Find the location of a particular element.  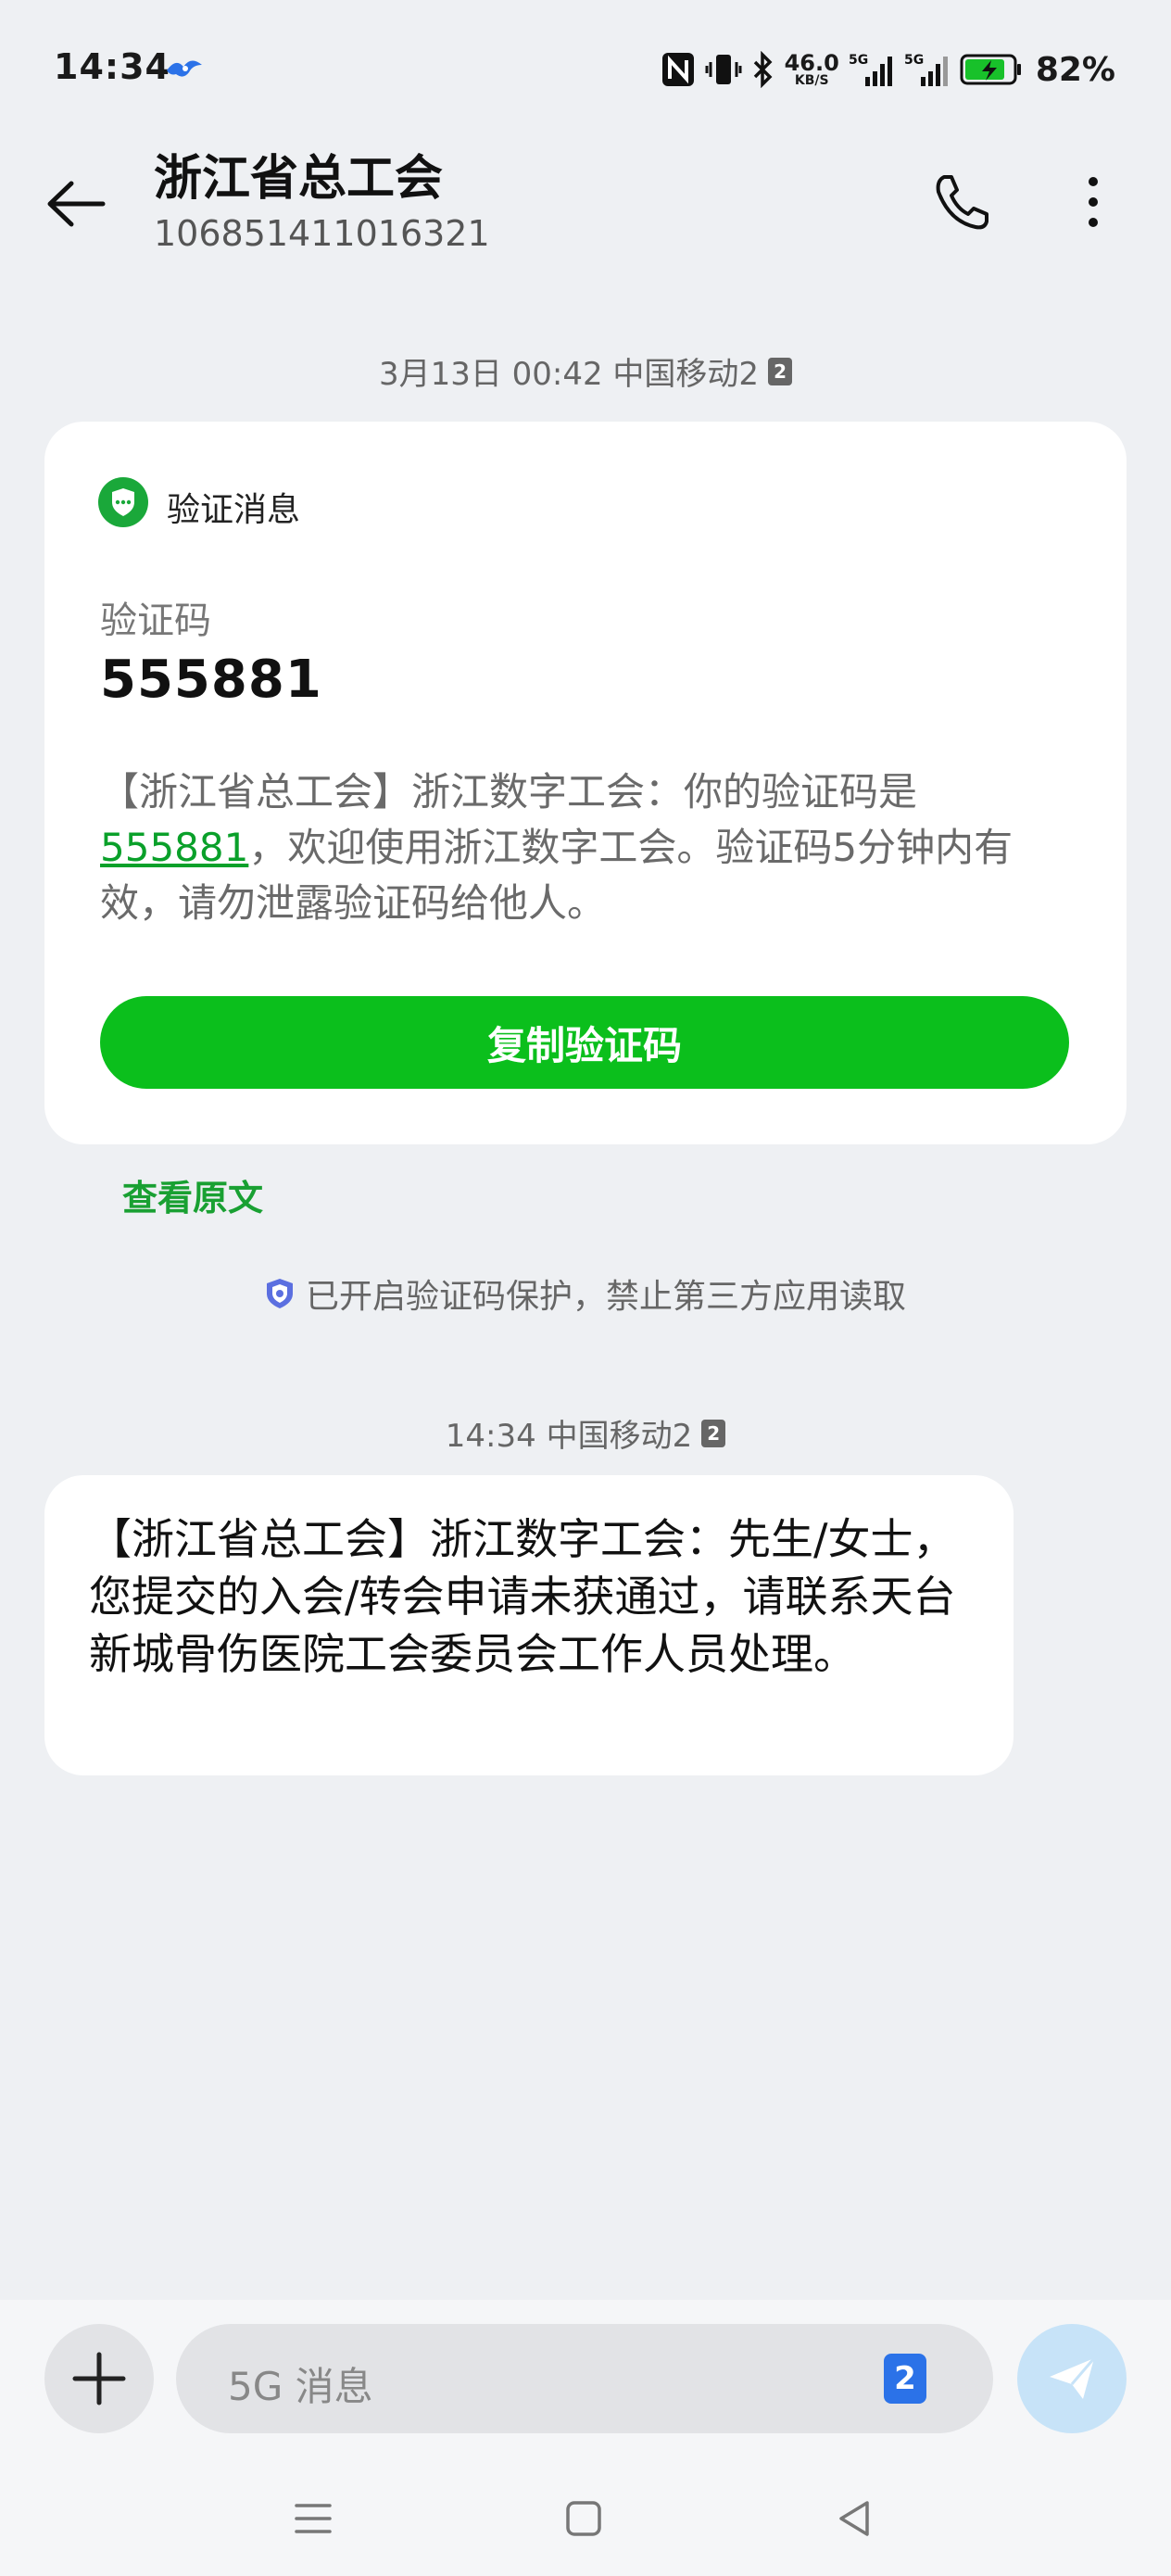

input-placeholder: 5G 消息 is located at coordinates (300, 2387).